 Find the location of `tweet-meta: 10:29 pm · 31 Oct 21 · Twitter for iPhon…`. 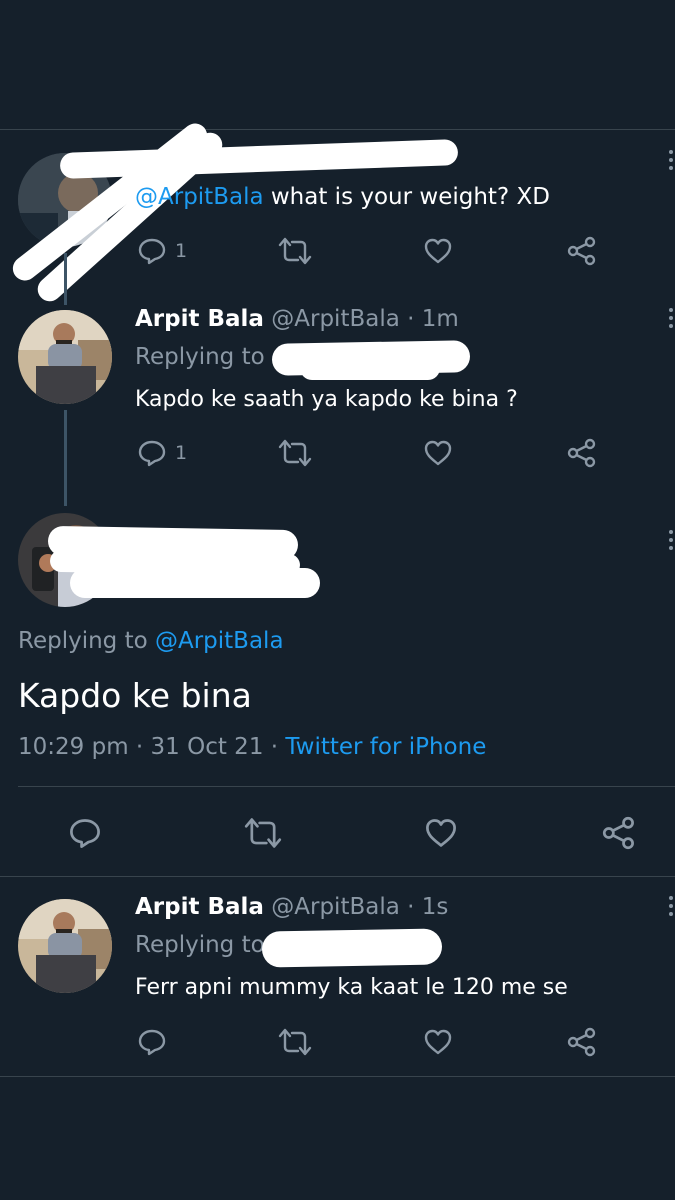

tweet-meta: 10:29 pm · 31 Oct 21 · Twitter for iPhon… is located at coordinates (252, 747).